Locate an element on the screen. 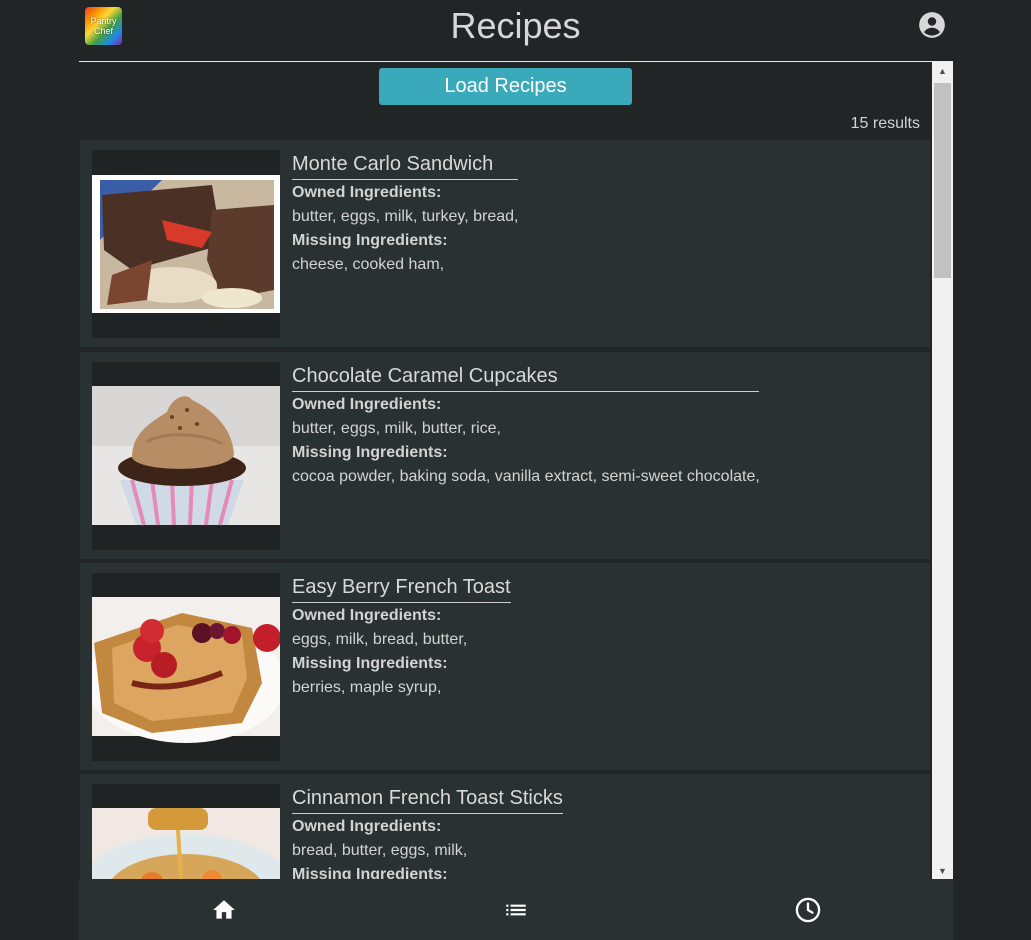 This screenshot has height=940, width=1031. missing-ingredients: berries, maple syrup, is located at coordinates (367, 687).